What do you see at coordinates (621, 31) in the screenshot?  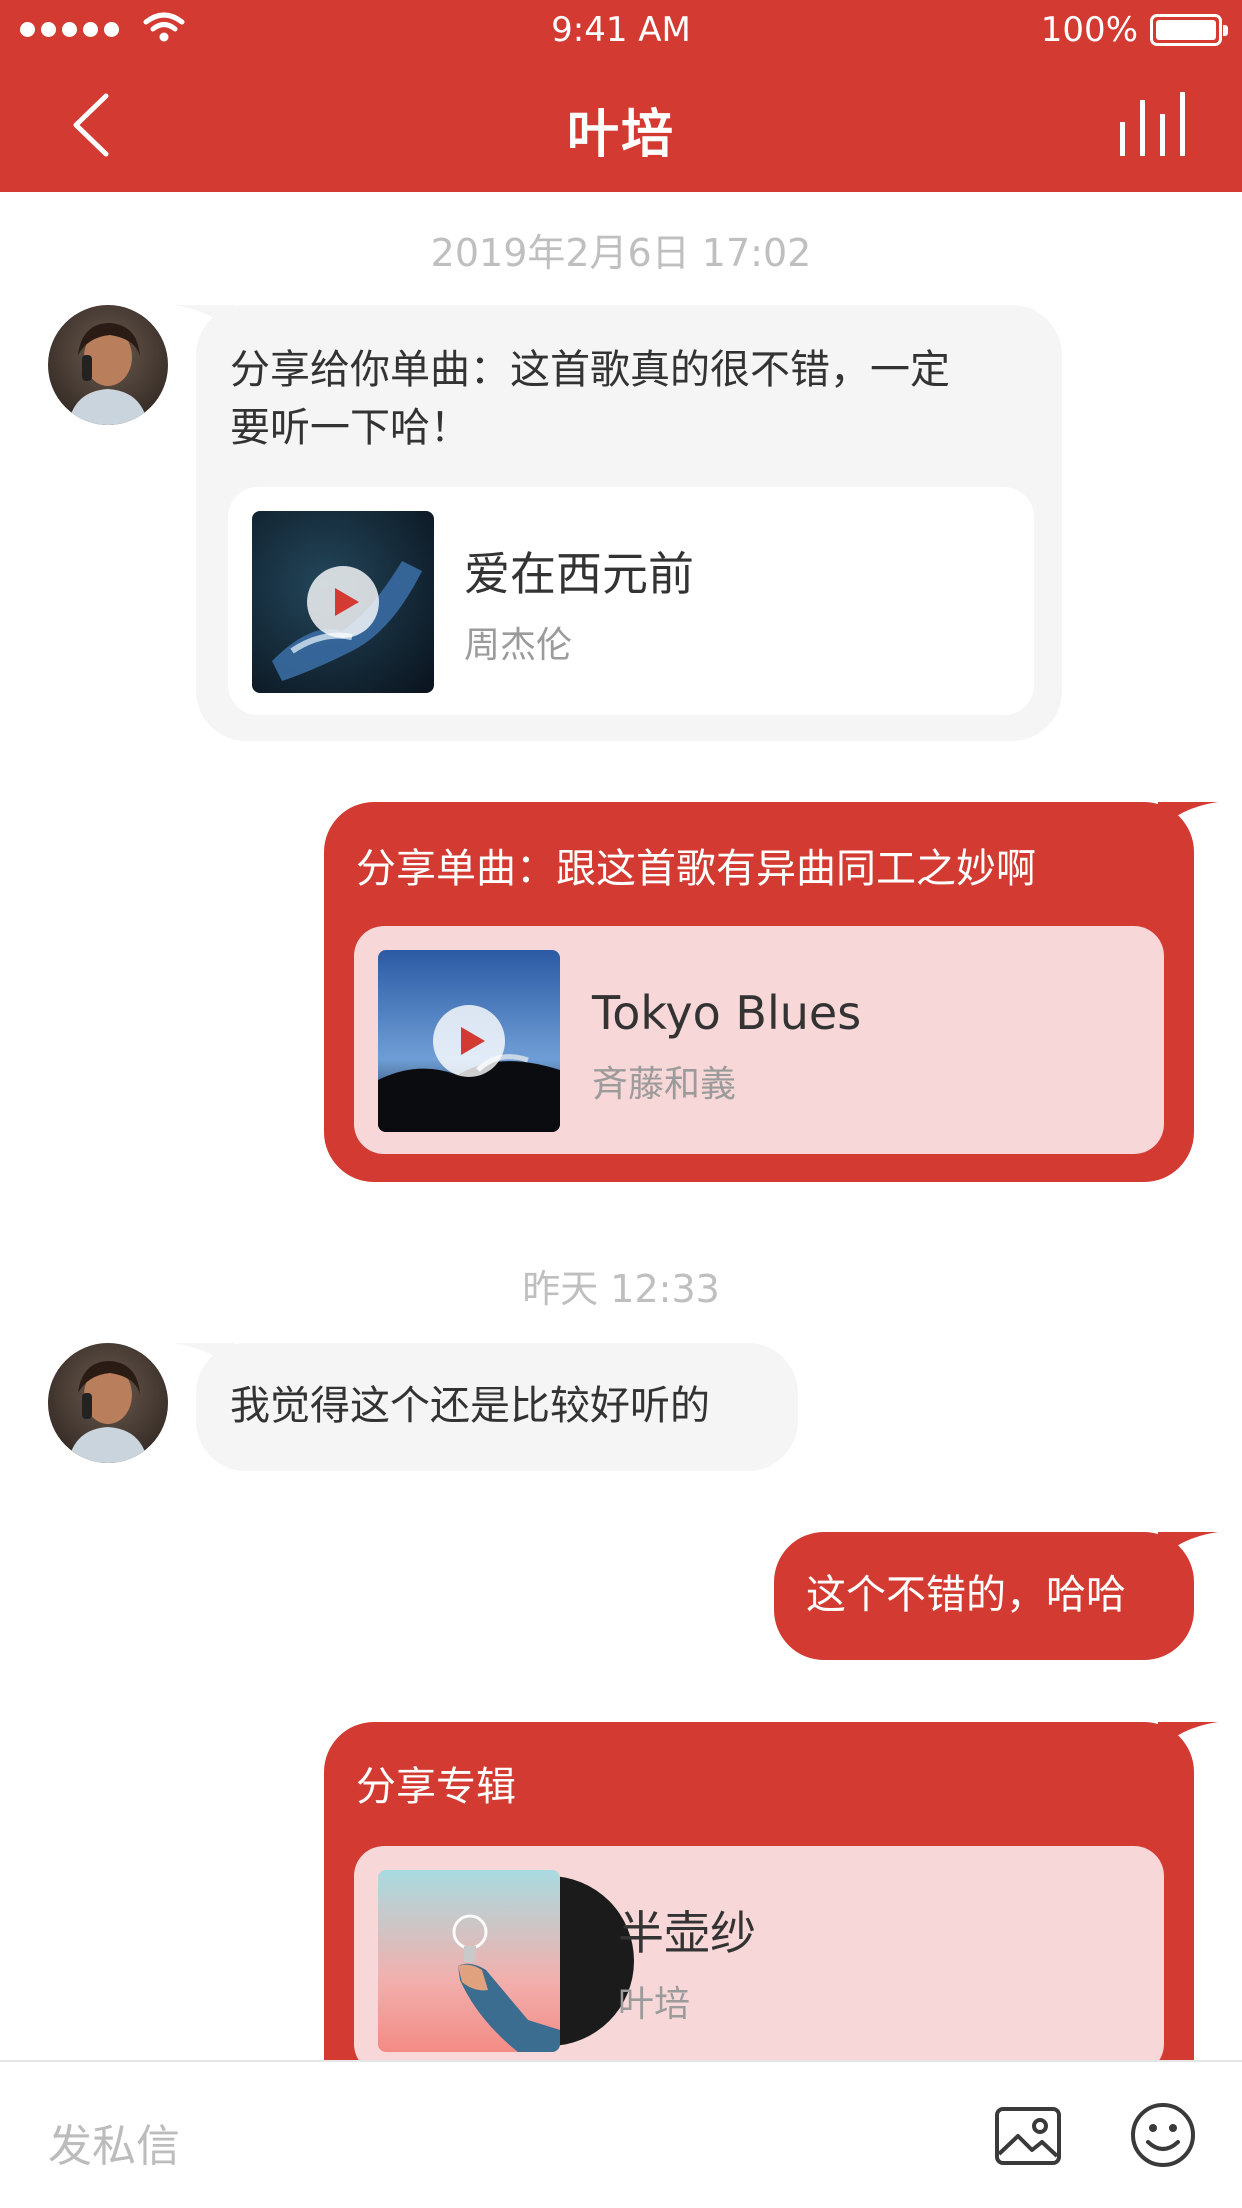 I see `status-bar: 9:41 AM 100%` at bounding box center [621, 31].